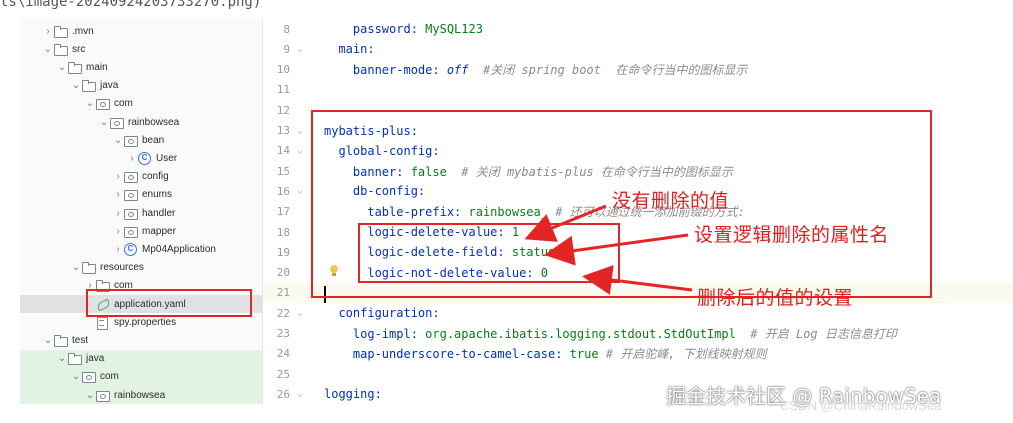 The width and height of the screenshot is (1013, 423). Describe the element at coordinates (375, 29) in the screenshot. I see `code-token: password:` at that location.